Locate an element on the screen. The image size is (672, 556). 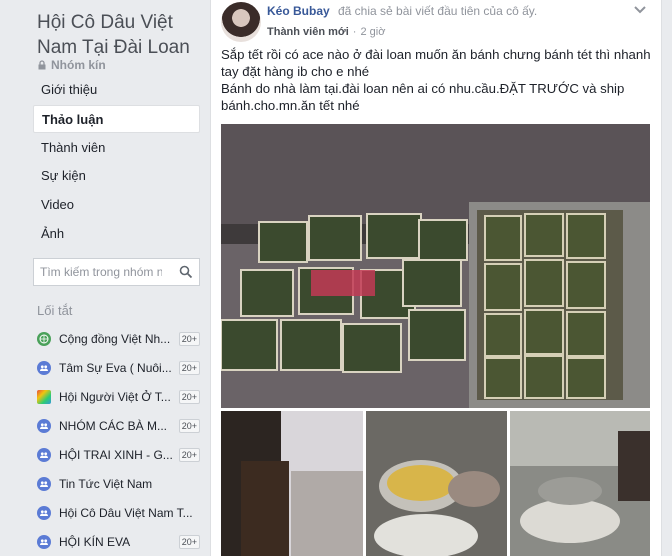
nav-item-events: Sự kiện is located at coordinates (116, 176).